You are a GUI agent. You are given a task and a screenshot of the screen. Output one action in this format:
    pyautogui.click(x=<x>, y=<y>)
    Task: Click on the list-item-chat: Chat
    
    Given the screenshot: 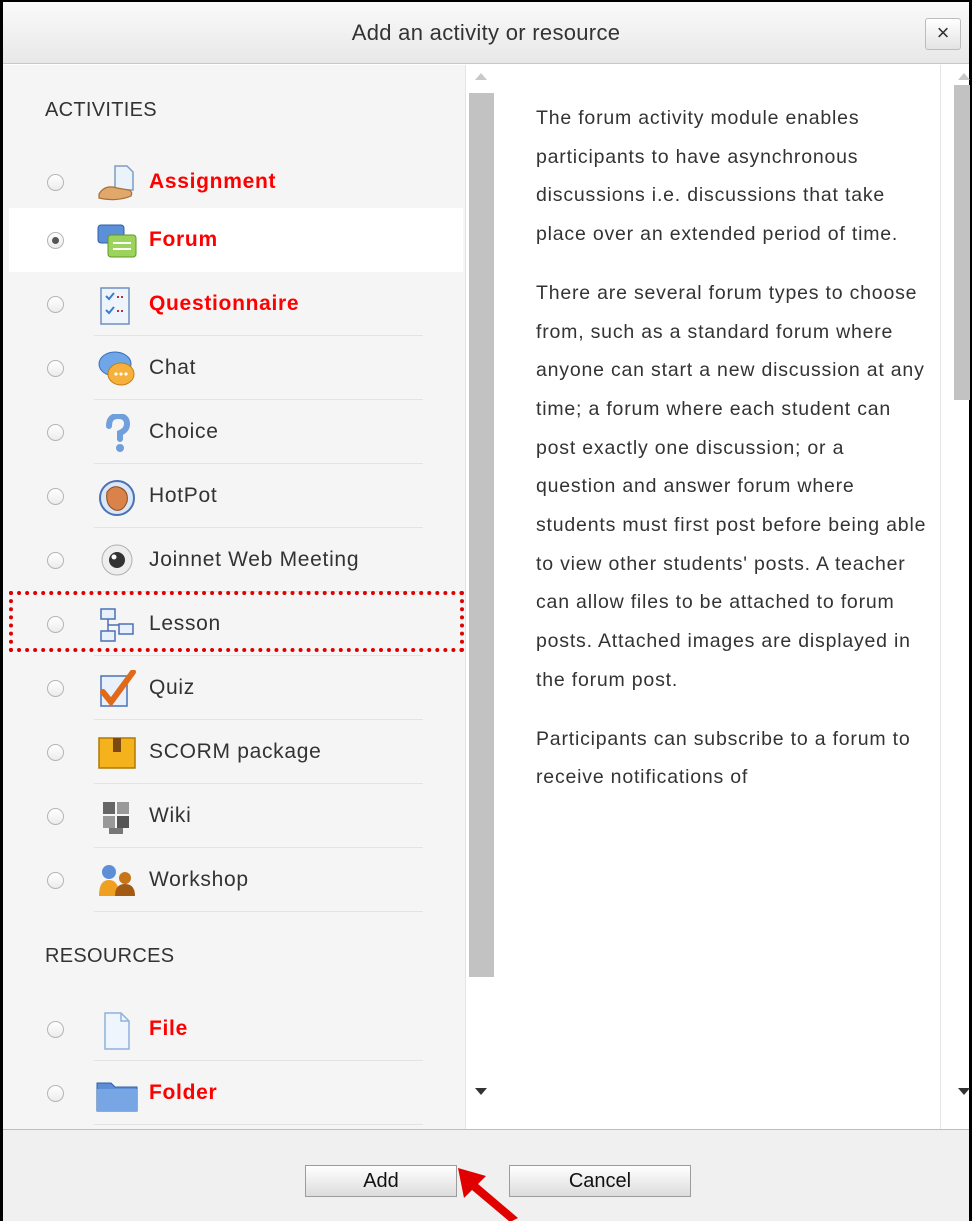 What is the action you would take?
    pyautogui.click(x=236, y=368)
    